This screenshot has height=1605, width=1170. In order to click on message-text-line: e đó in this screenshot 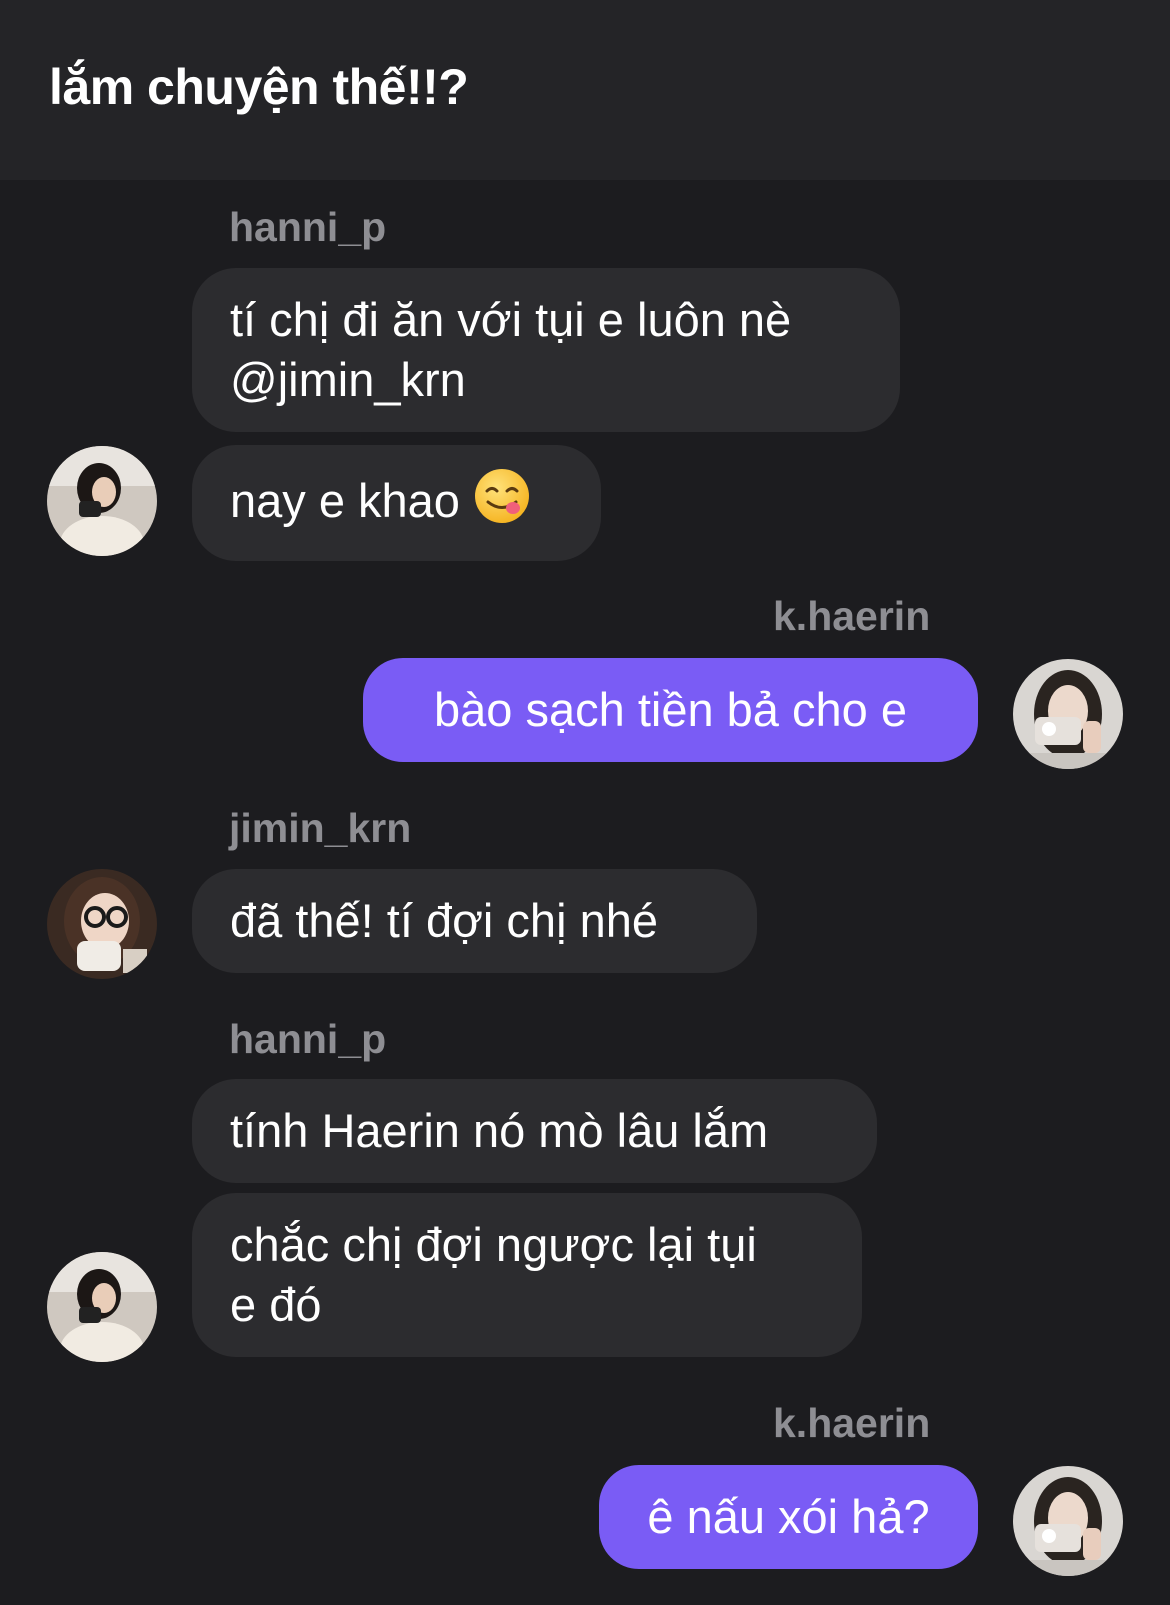, I will do `click(276, 1304)`.